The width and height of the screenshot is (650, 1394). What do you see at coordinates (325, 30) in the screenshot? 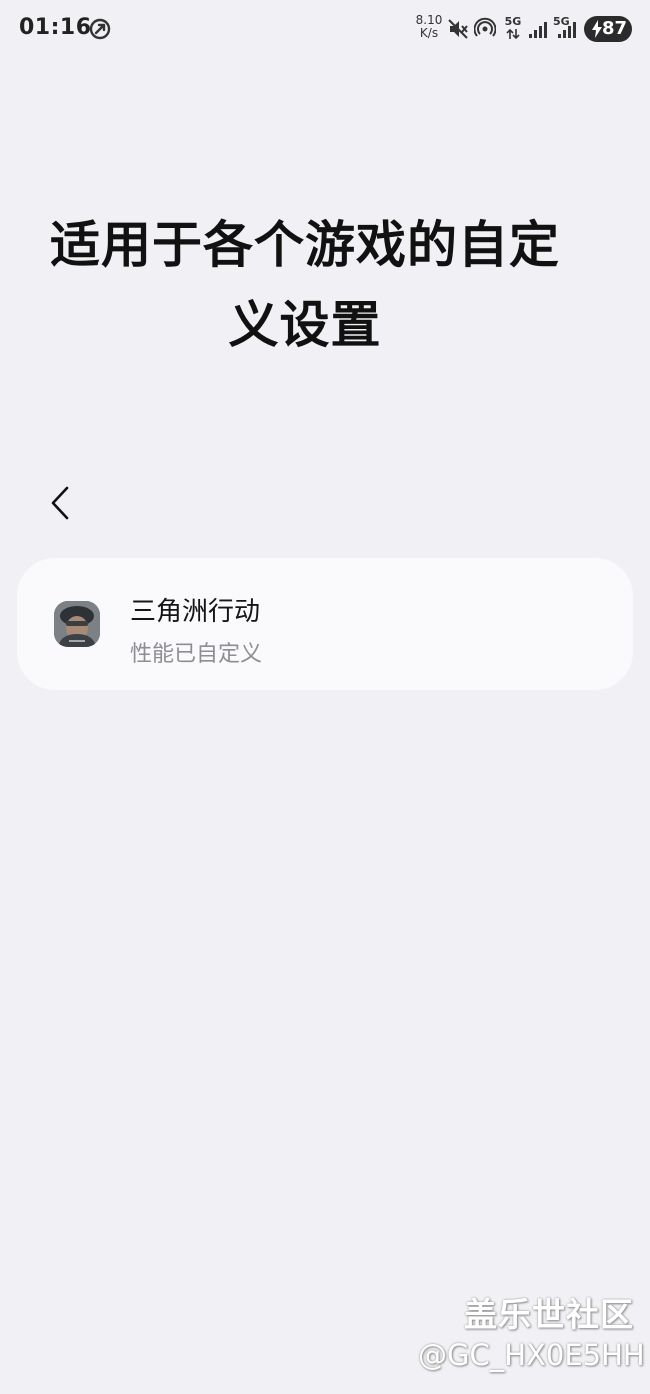
I see `status-bar: 01:16 8.10 K/s 5G 5G 87` at bounding box center [325, 30].